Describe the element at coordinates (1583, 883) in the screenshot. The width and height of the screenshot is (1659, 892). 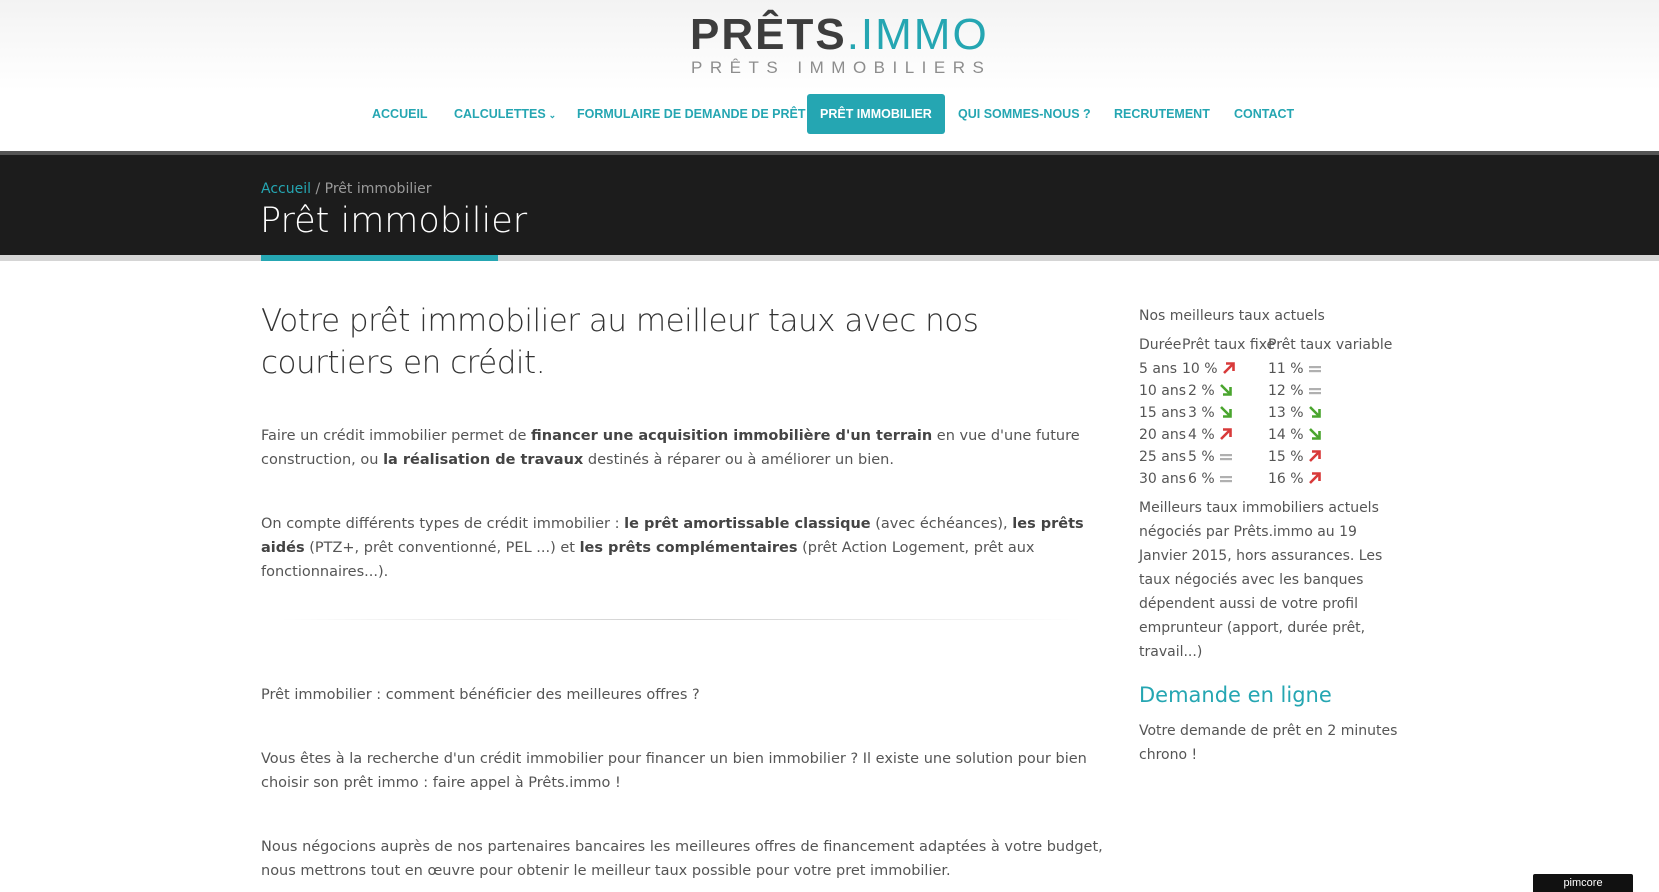
I see `pimcore-badge: pimcore` at that location.